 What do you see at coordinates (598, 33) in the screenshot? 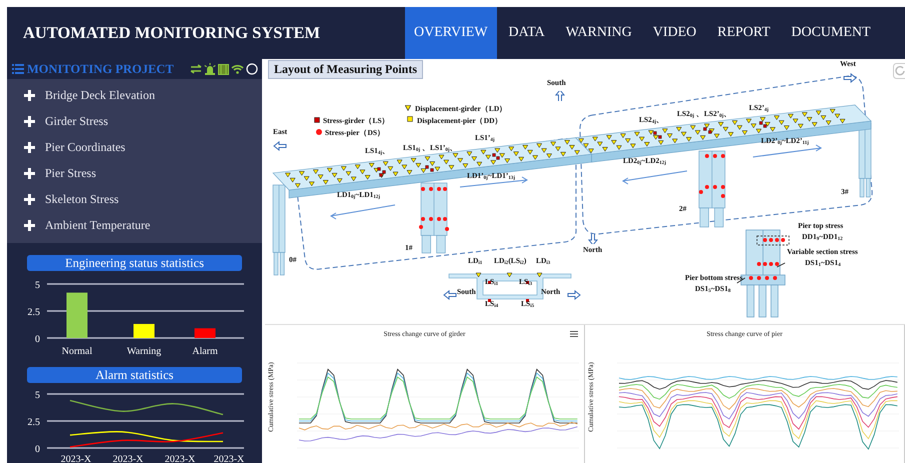
I see `nav-tab: WARNING` at bounding box center [598, 33].